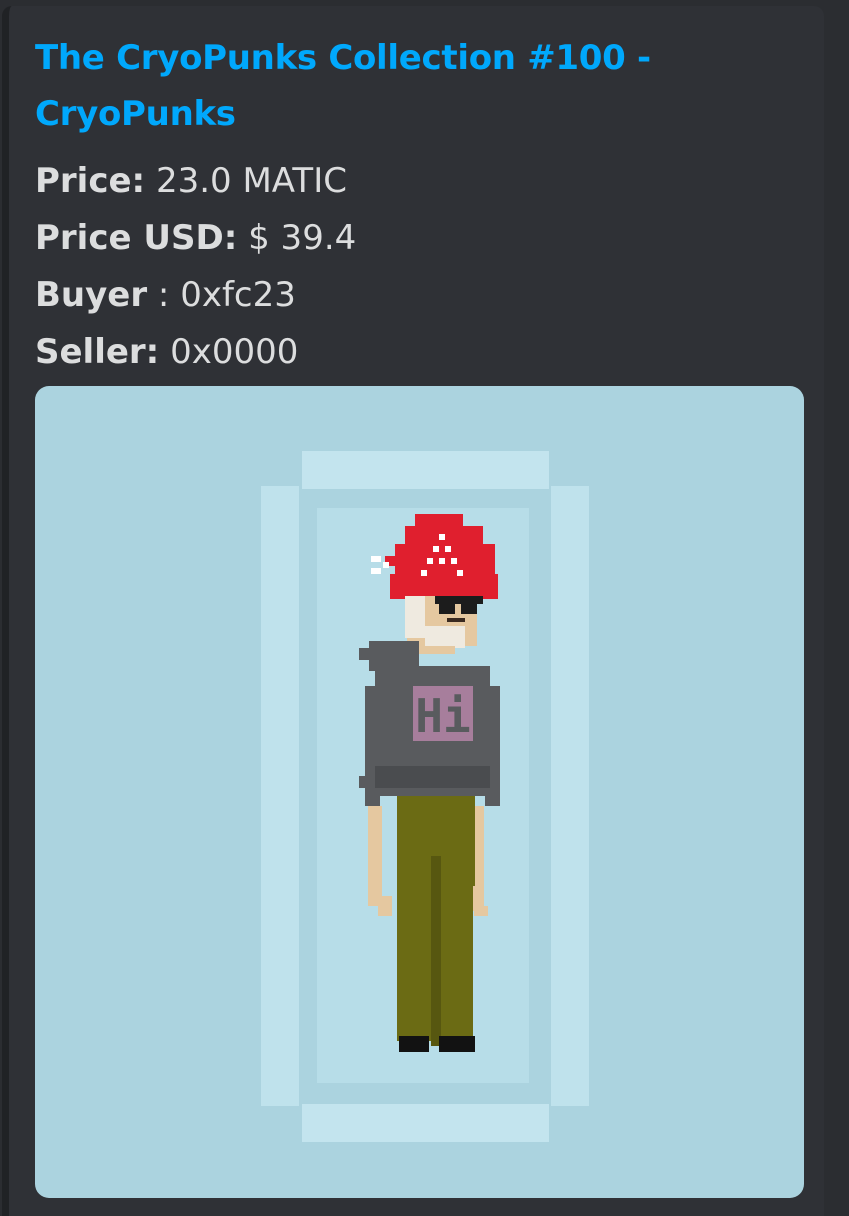  Describe the element at coordinates (385, 181) in the screenshot. I see `price-field: Price: 23.0 MATIC` at that location.